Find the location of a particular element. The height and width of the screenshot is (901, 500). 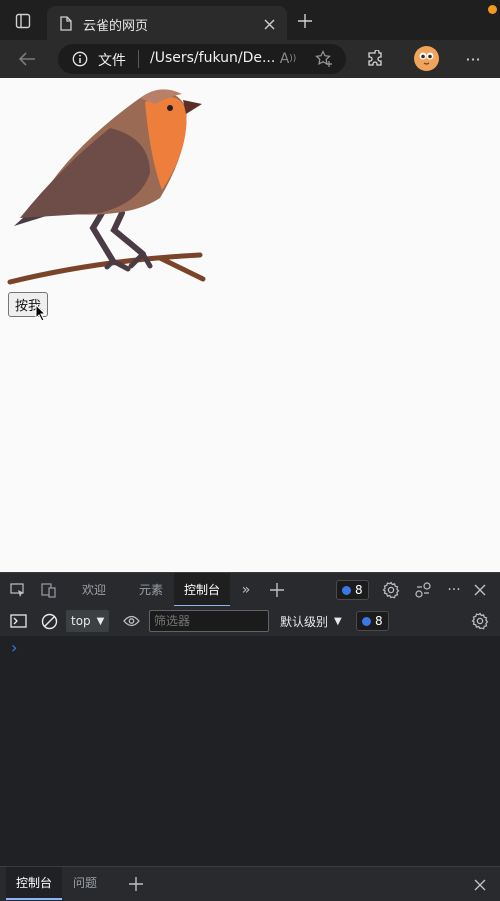

browser-tab: 云雀的网页 is located at coordinates (167, 23).